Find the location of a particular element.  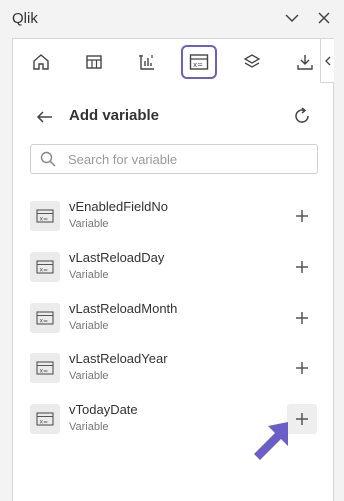

refresh-button is located at coordinates (302, 116).